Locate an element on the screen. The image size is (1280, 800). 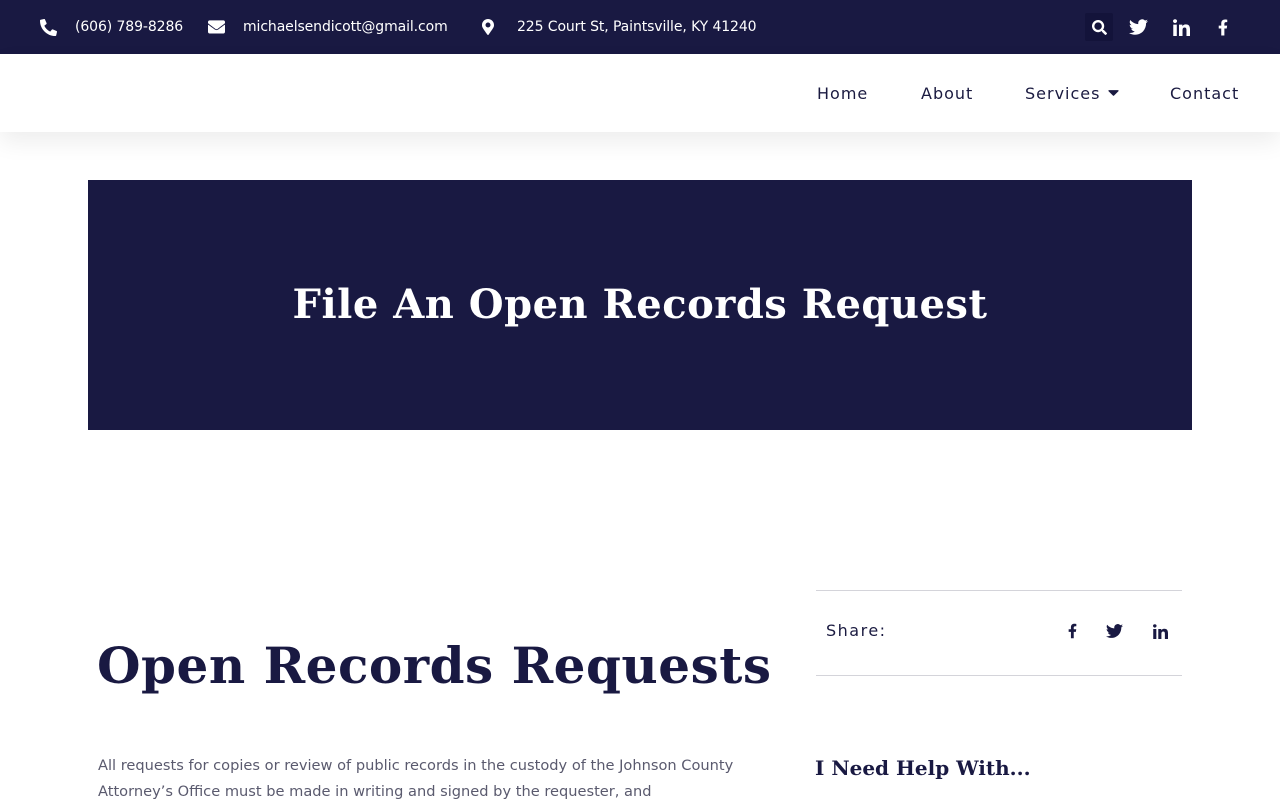
email-contact: michaelsendicott@gmail.com is located at coordinates (328, 27).